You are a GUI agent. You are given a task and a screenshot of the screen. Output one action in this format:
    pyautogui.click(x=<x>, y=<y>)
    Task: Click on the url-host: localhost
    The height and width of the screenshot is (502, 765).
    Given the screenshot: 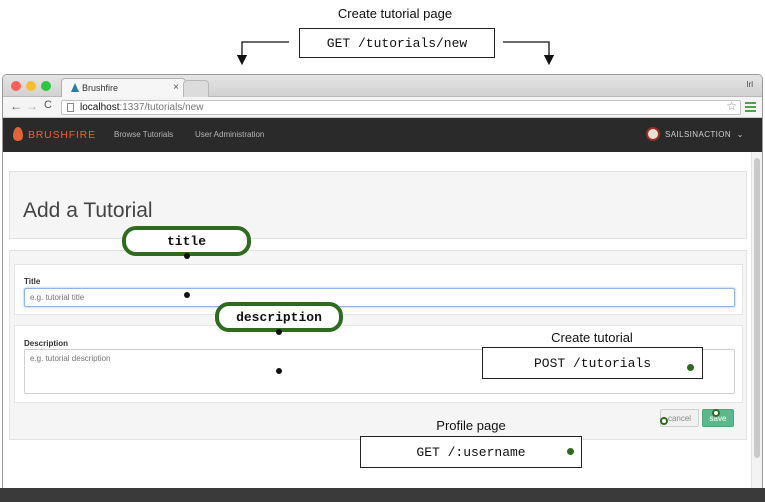 What is the action you would take?
    pyautogui.click(x=100, y=107)
    